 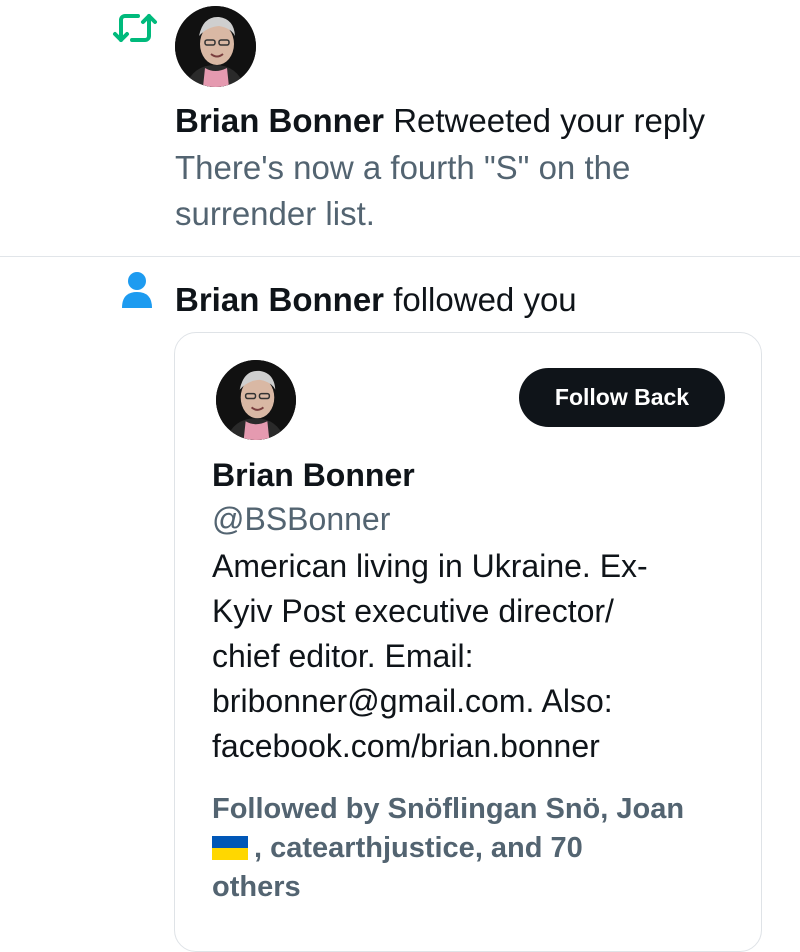 What do you see at coordinates (279, 299) in the screenshot?
I see `follower-name: Brian Bonner` at bounding box center [279, 299].